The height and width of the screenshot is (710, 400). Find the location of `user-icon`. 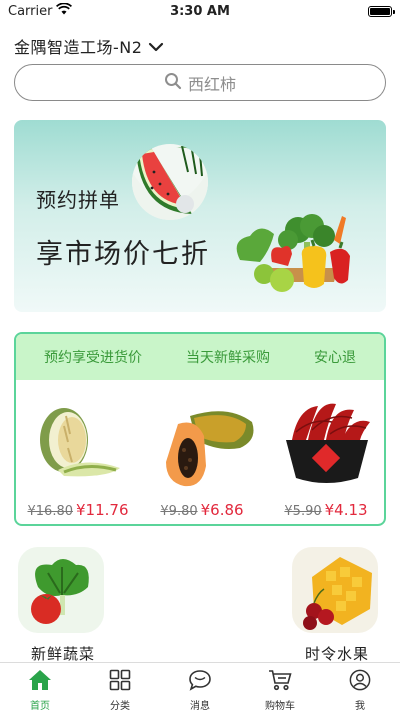

user-icon is located at coordinates (360, 682).